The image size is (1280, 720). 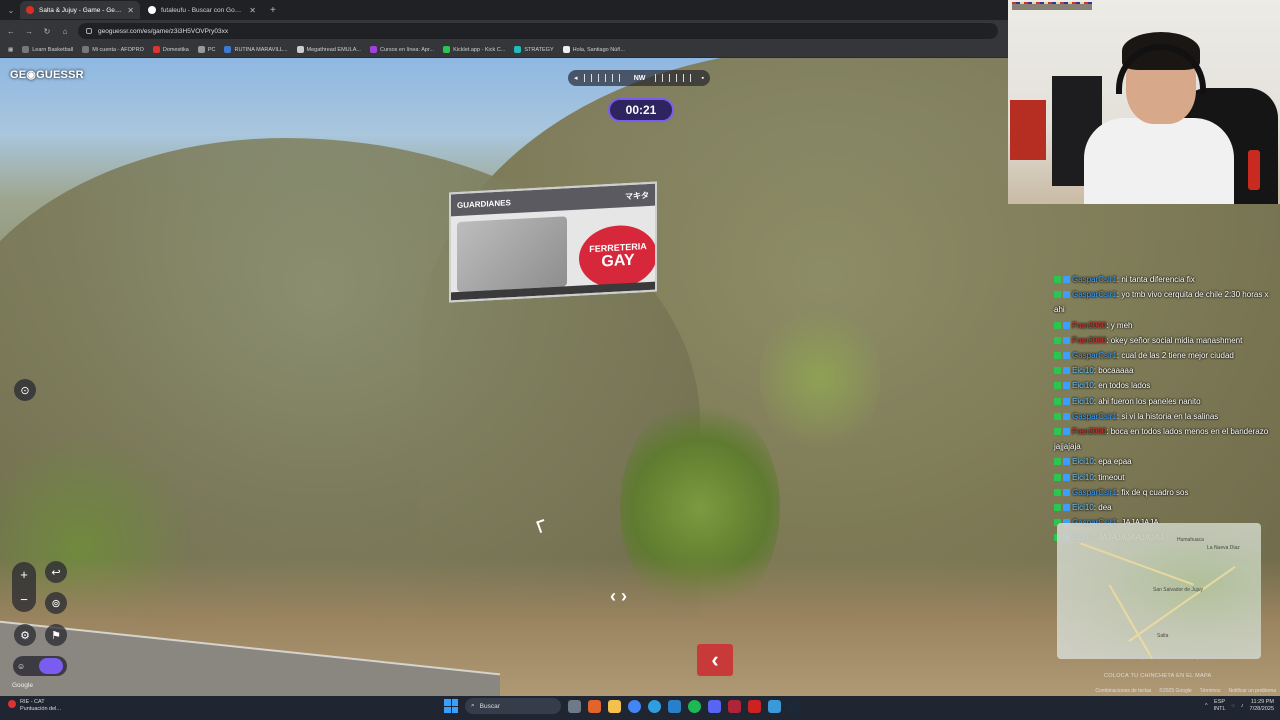 I want to click on undo-move-button: ↩, so click(x=56, y=572).